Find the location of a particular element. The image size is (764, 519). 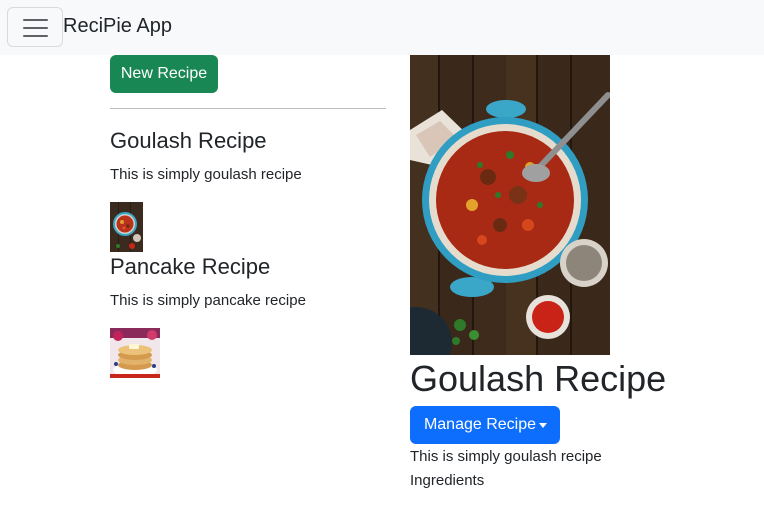

manage-recipe-dropdown-button: Manage Recipe is located at coordinates (485, 425).